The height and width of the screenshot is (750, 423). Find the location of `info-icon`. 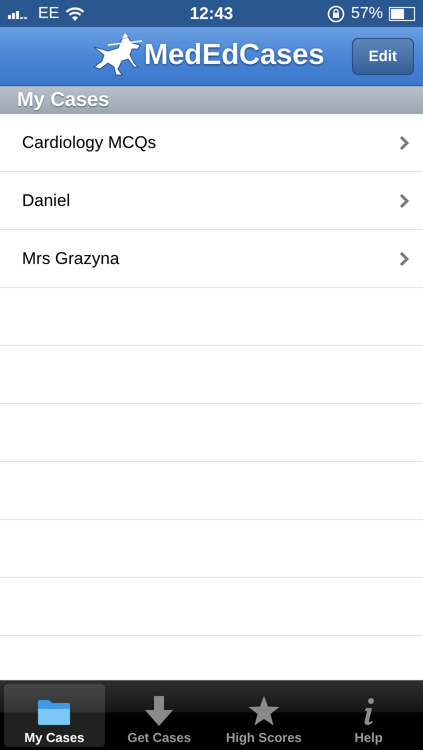

info-icon is located at coordinates (369, 712).